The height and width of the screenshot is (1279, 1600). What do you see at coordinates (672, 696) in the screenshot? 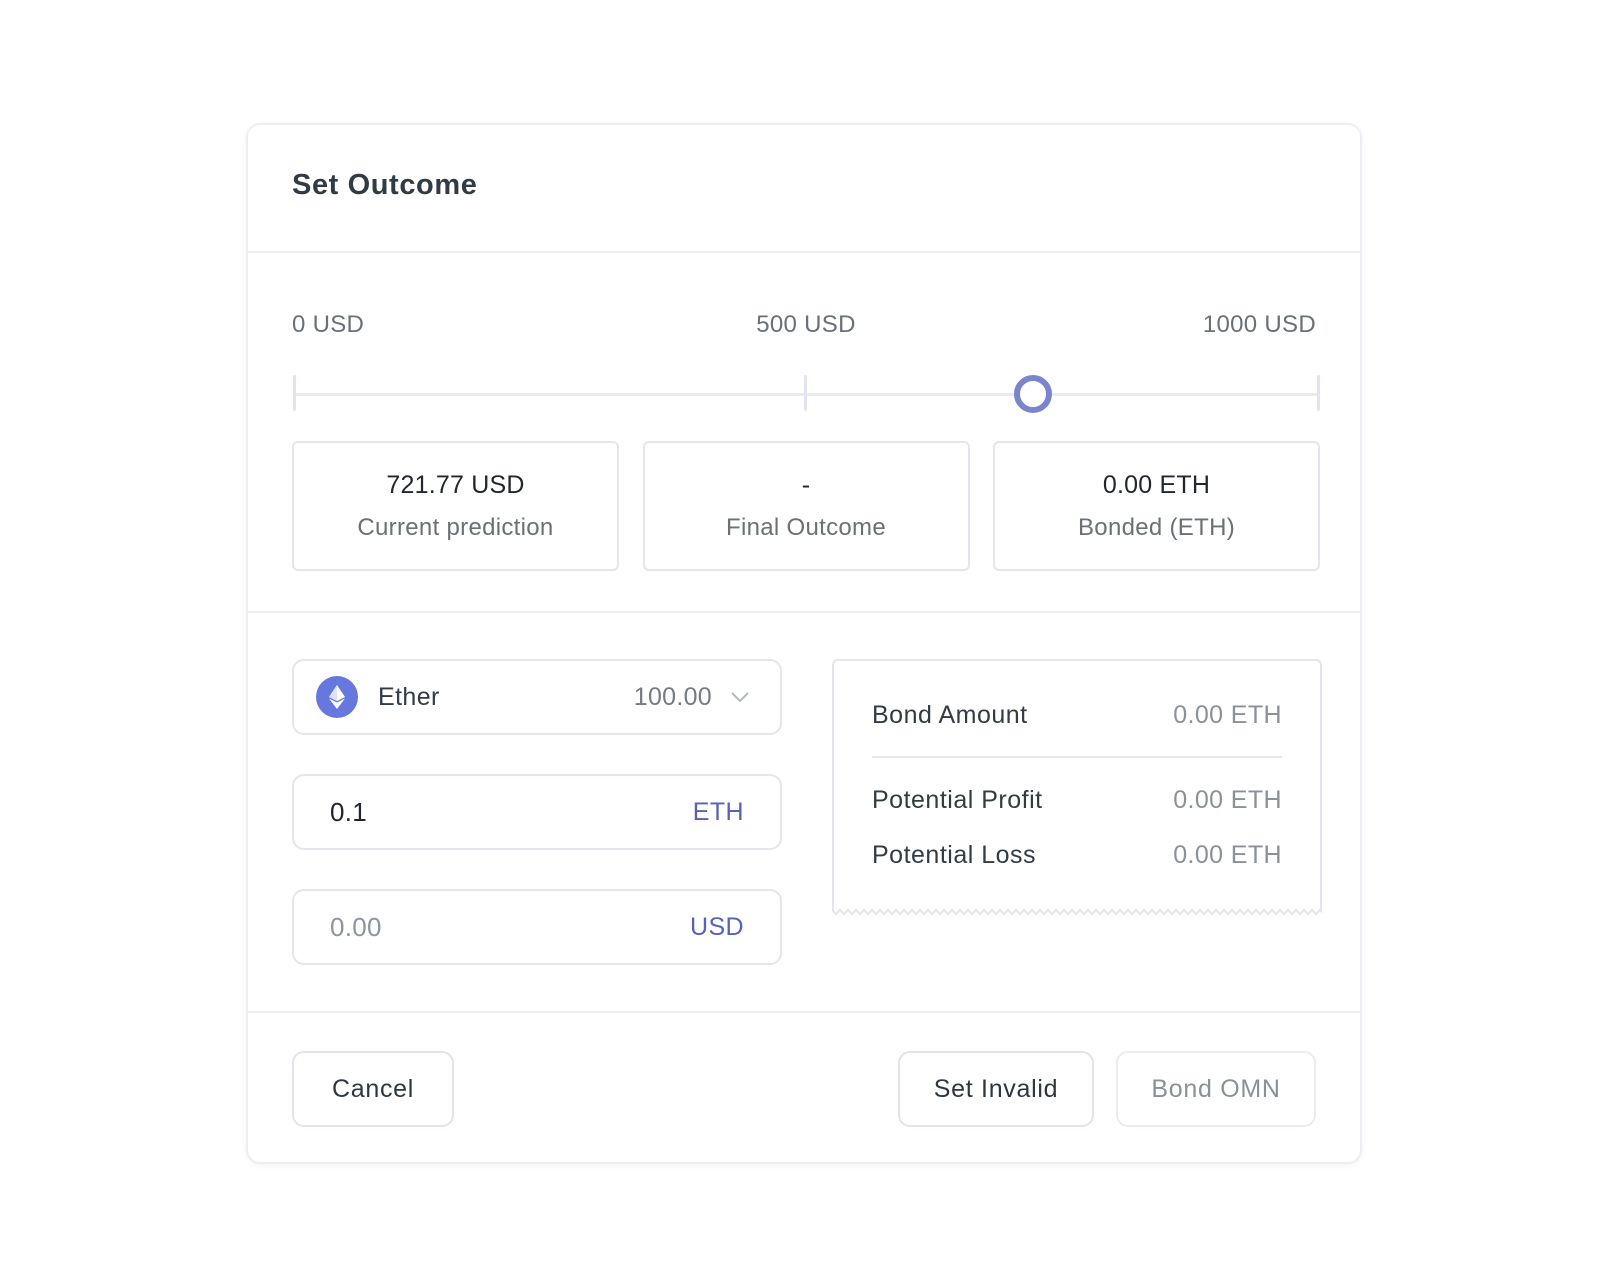
I see `token-balance: 100.00` at bounding box center [672, 696].